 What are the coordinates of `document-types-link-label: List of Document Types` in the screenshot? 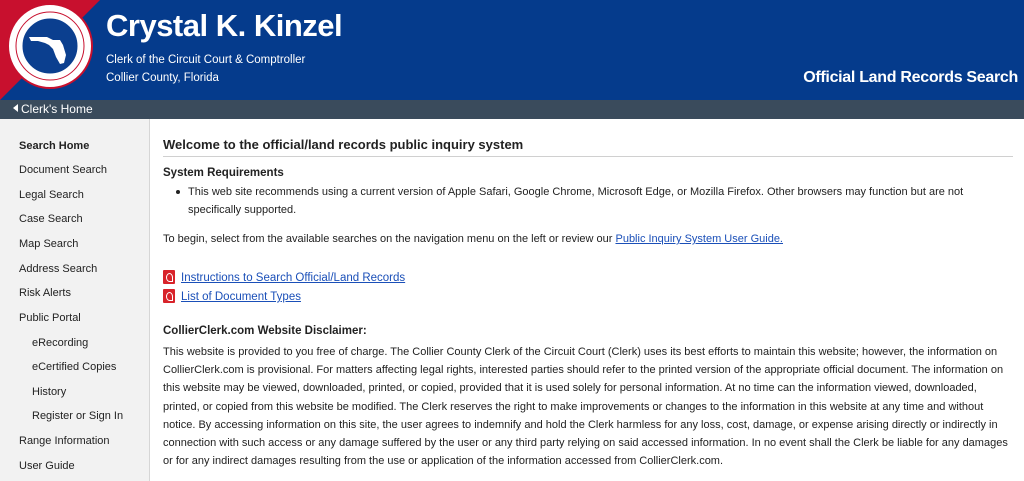 It's located at (241, 297).